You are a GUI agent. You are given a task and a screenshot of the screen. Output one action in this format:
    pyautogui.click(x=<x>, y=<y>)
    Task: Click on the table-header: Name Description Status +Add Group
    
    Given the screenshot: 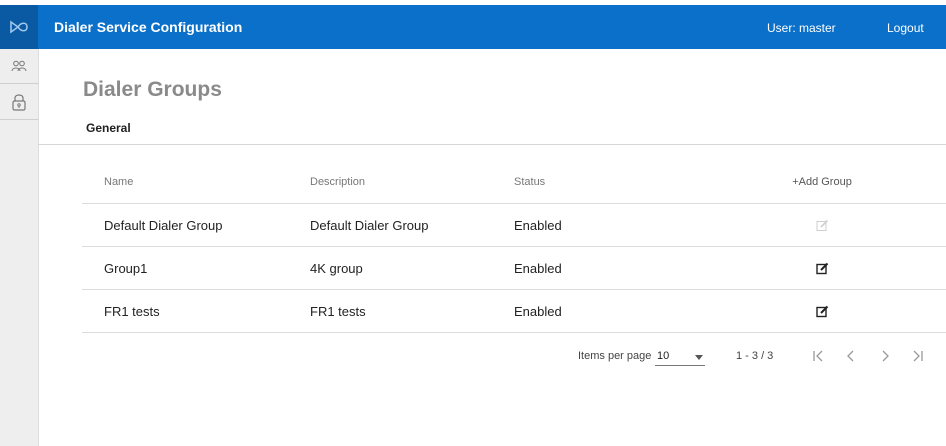 What is the action you would take?
    pyautogui.click(x=514, y=182)
    